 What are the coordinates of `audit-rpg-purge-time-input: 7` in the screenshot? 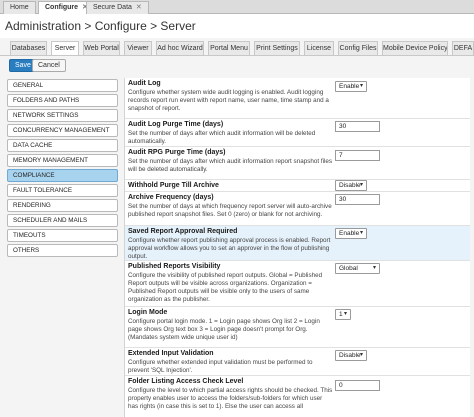 It's located at (357, 155).